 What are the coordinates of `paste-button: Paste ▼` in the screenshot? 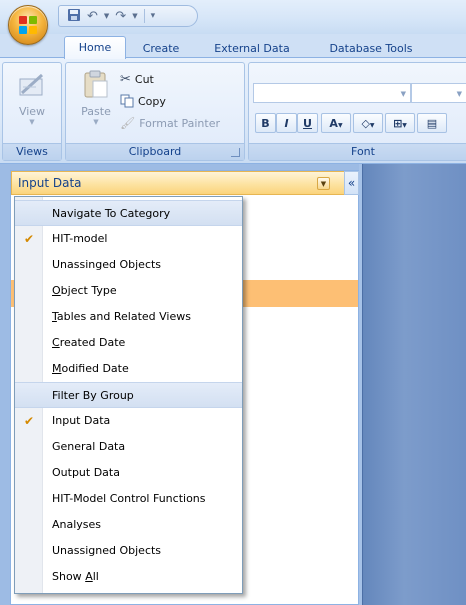 It's located at (96, 97).